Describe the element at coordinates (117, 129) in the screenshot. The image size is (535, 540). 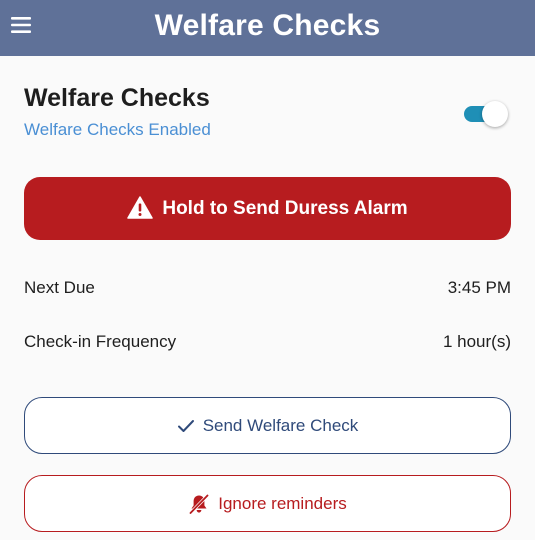
I see `welfare-checks-status: Welfare Checks Enabled` at that location.